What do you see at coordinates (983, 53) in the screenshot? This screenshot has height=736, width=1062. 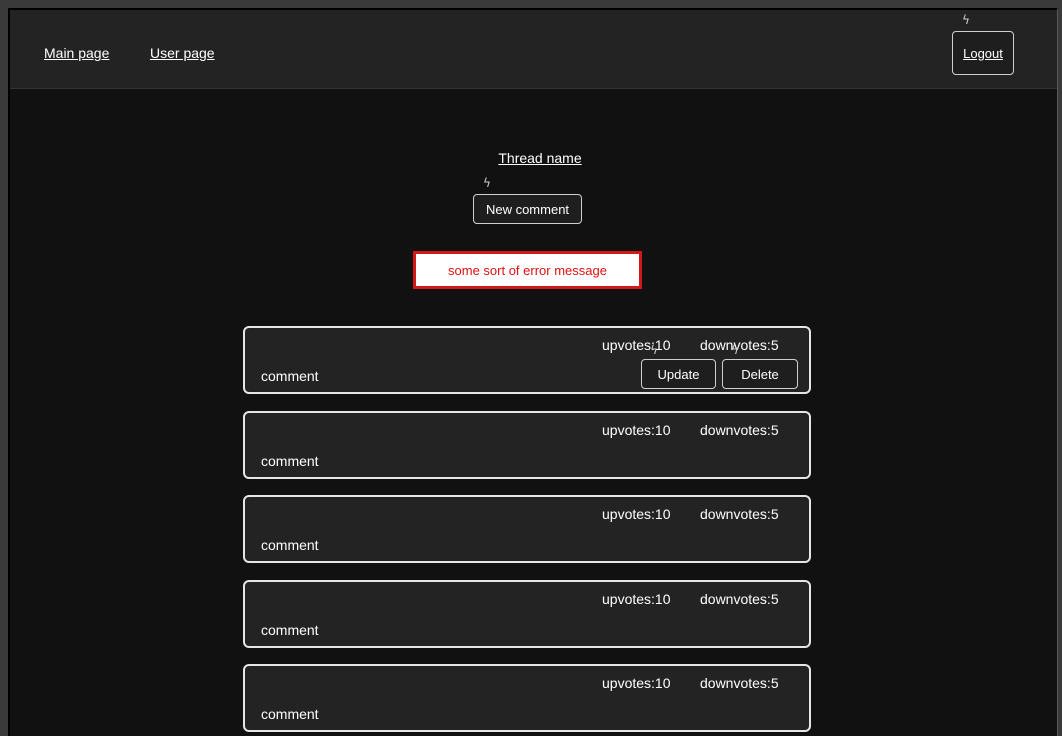 I see `logout-button: Logout` at bounding box center [983, 53].